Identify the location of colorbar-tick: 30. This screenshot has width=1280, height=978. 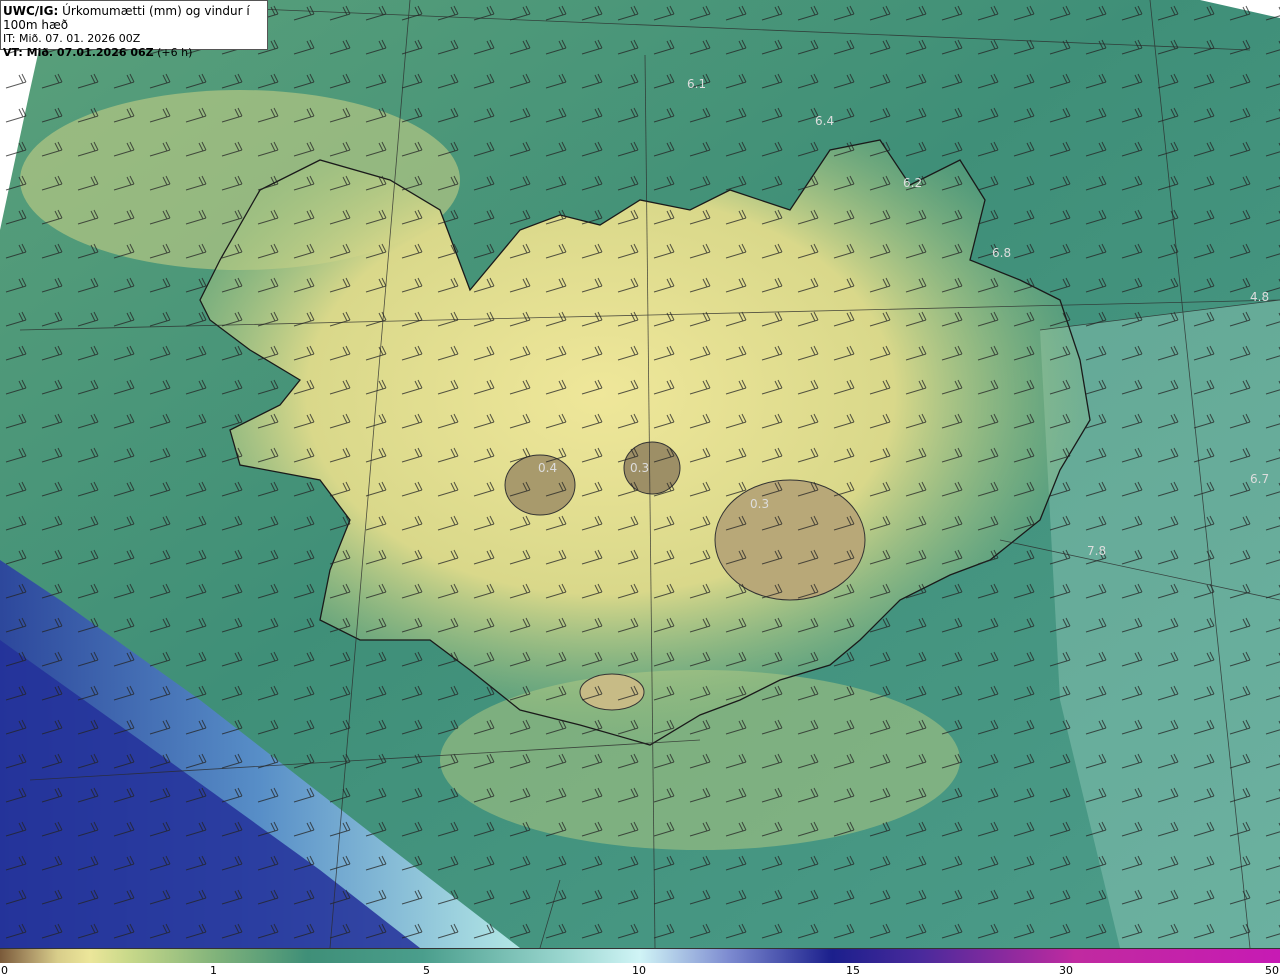
(1066, 970).